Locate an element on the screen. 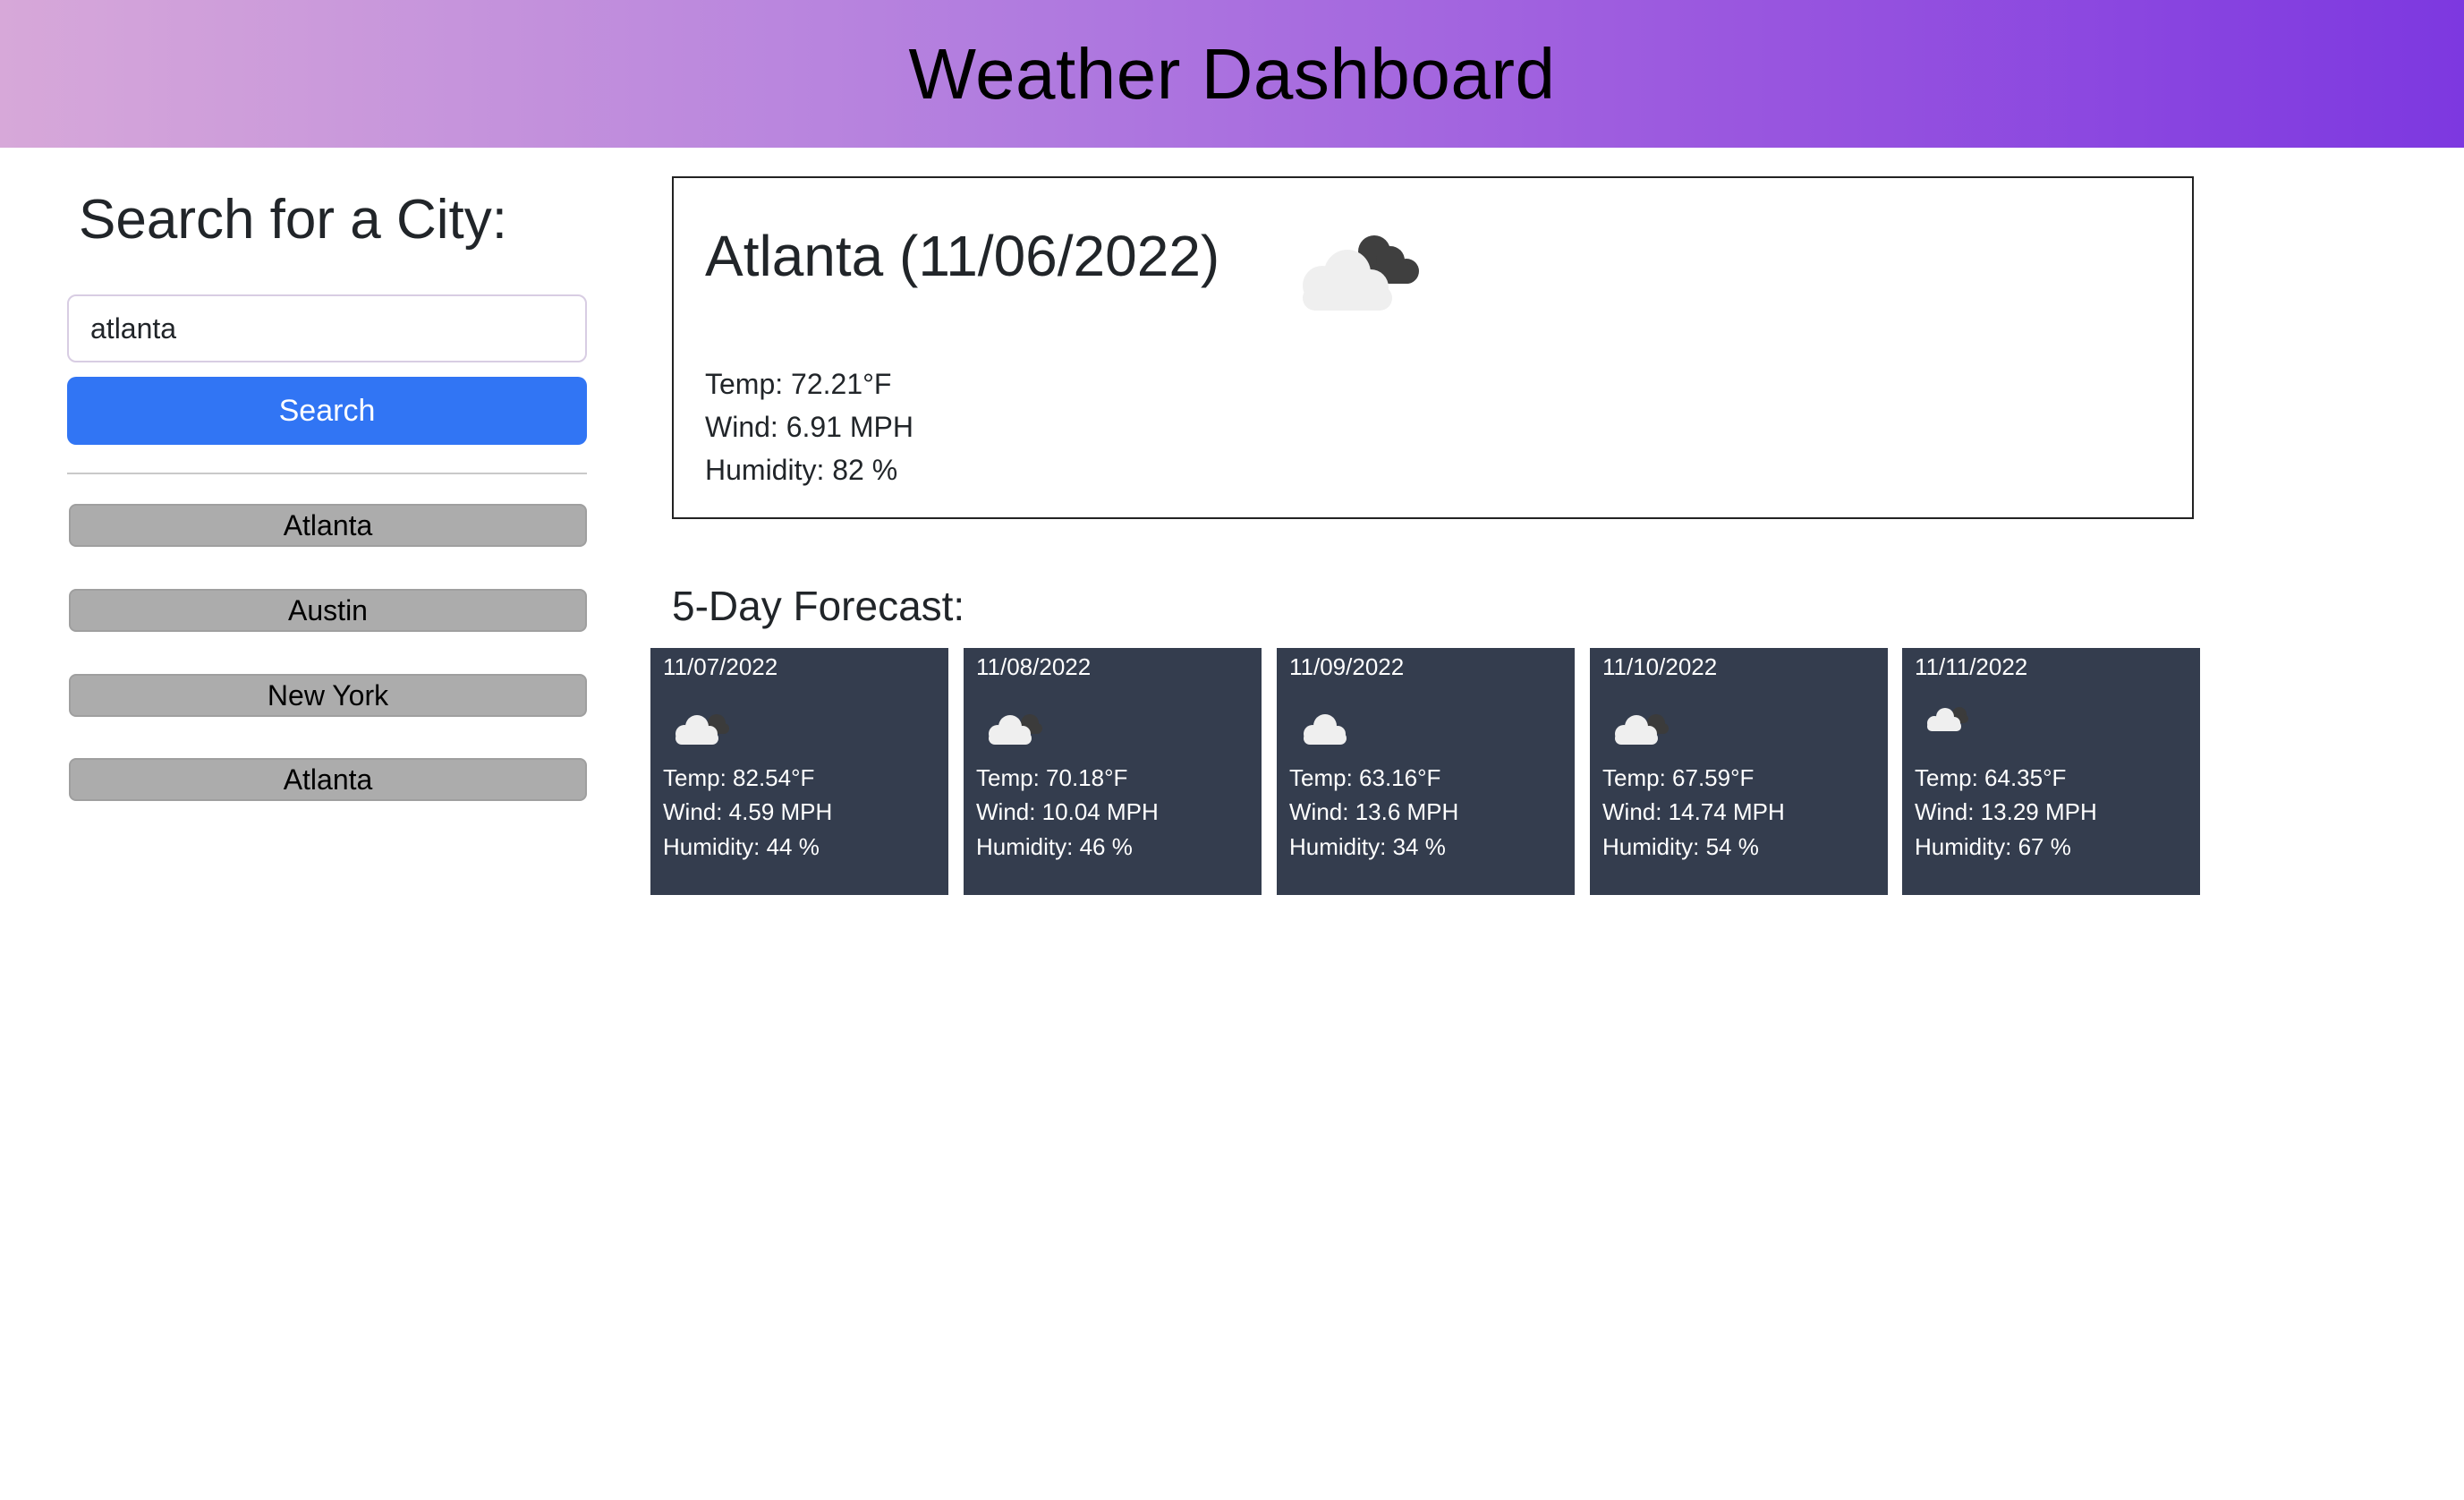 Image resolution: width=2464 pixels, height=1500 pixels. history-button-austin: Austin is located at coordinates (328, 610).